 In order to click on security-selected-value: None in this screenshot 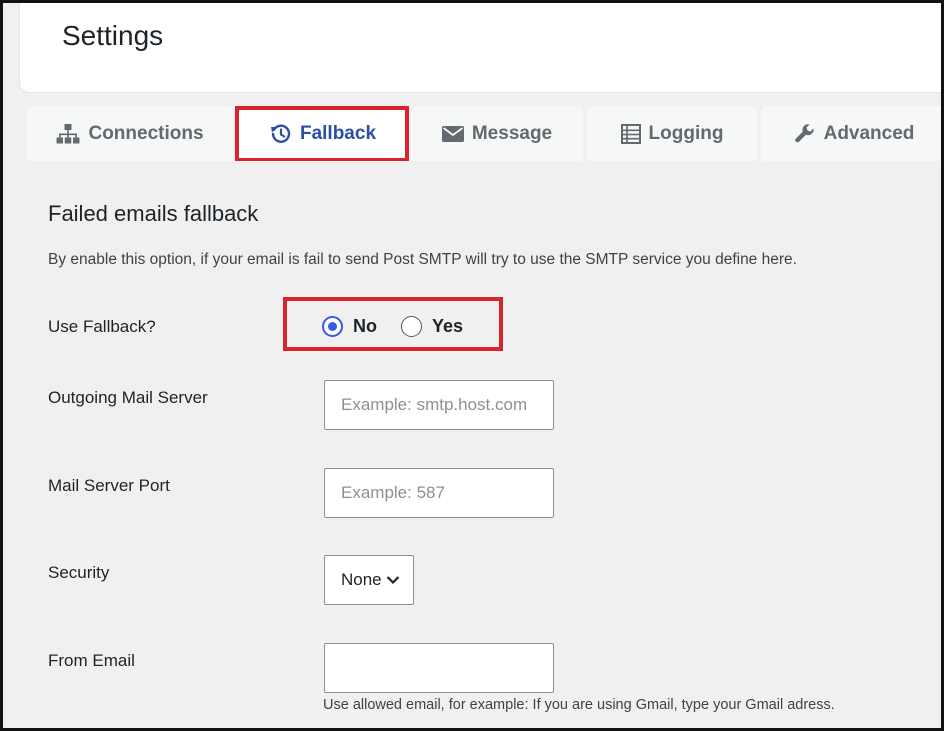, I will do `click(361, 579)`.